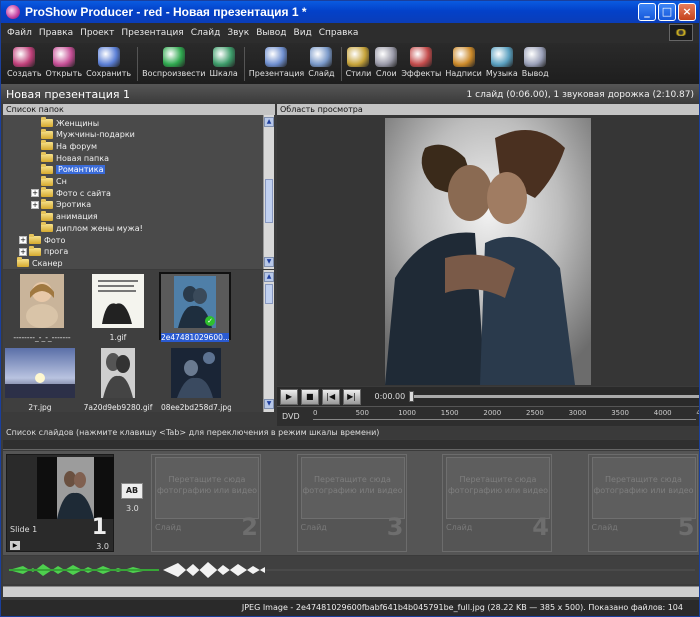 The width and height of the screenshot is (700, 617). Describe the element at coordinates (412, 396) in the screenshot. I see `playback-slider-handle` at that location.